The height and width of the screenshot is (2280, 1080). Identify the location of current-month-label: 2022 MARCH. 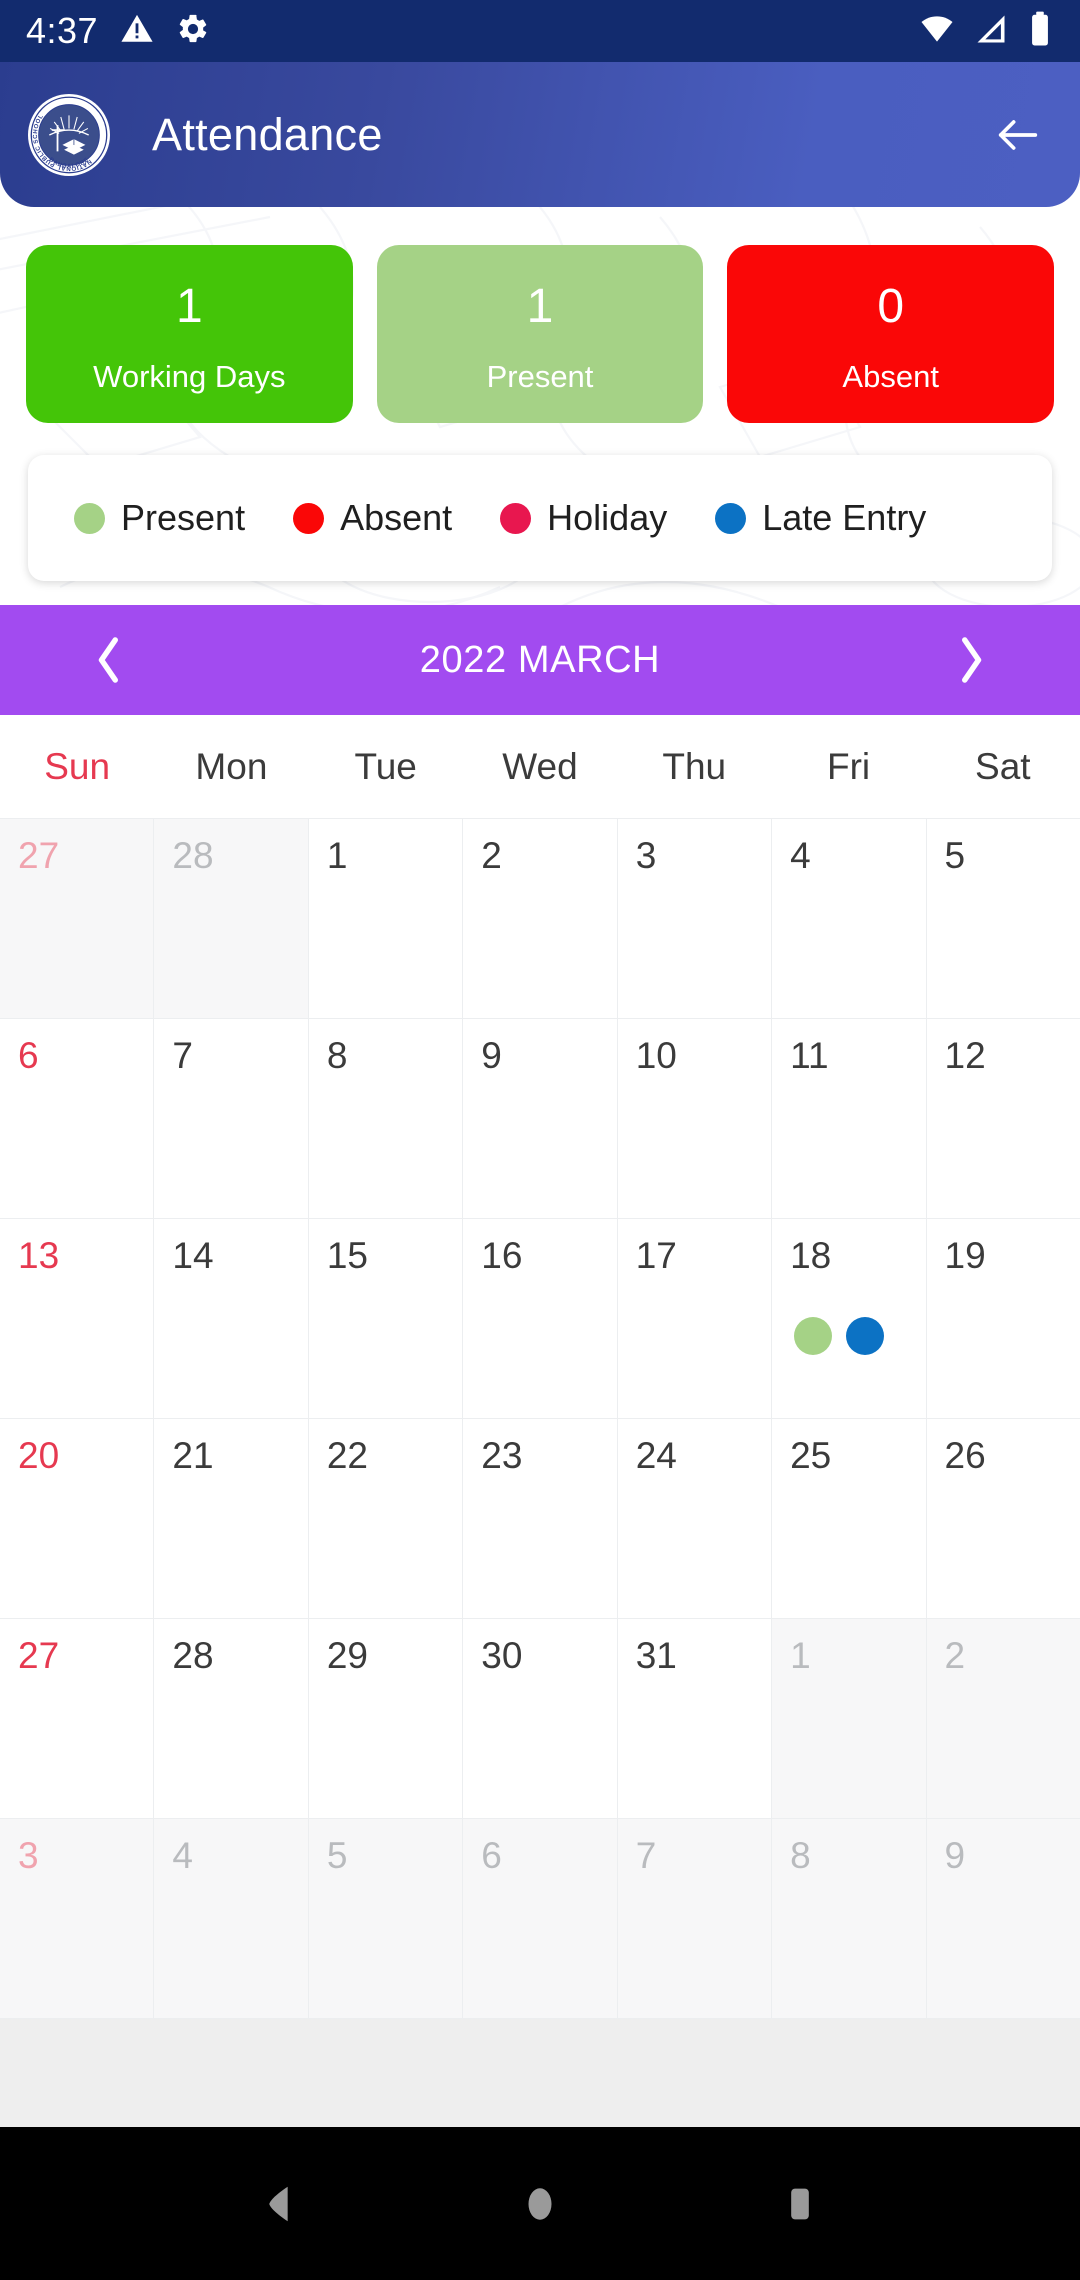
(540, 660).